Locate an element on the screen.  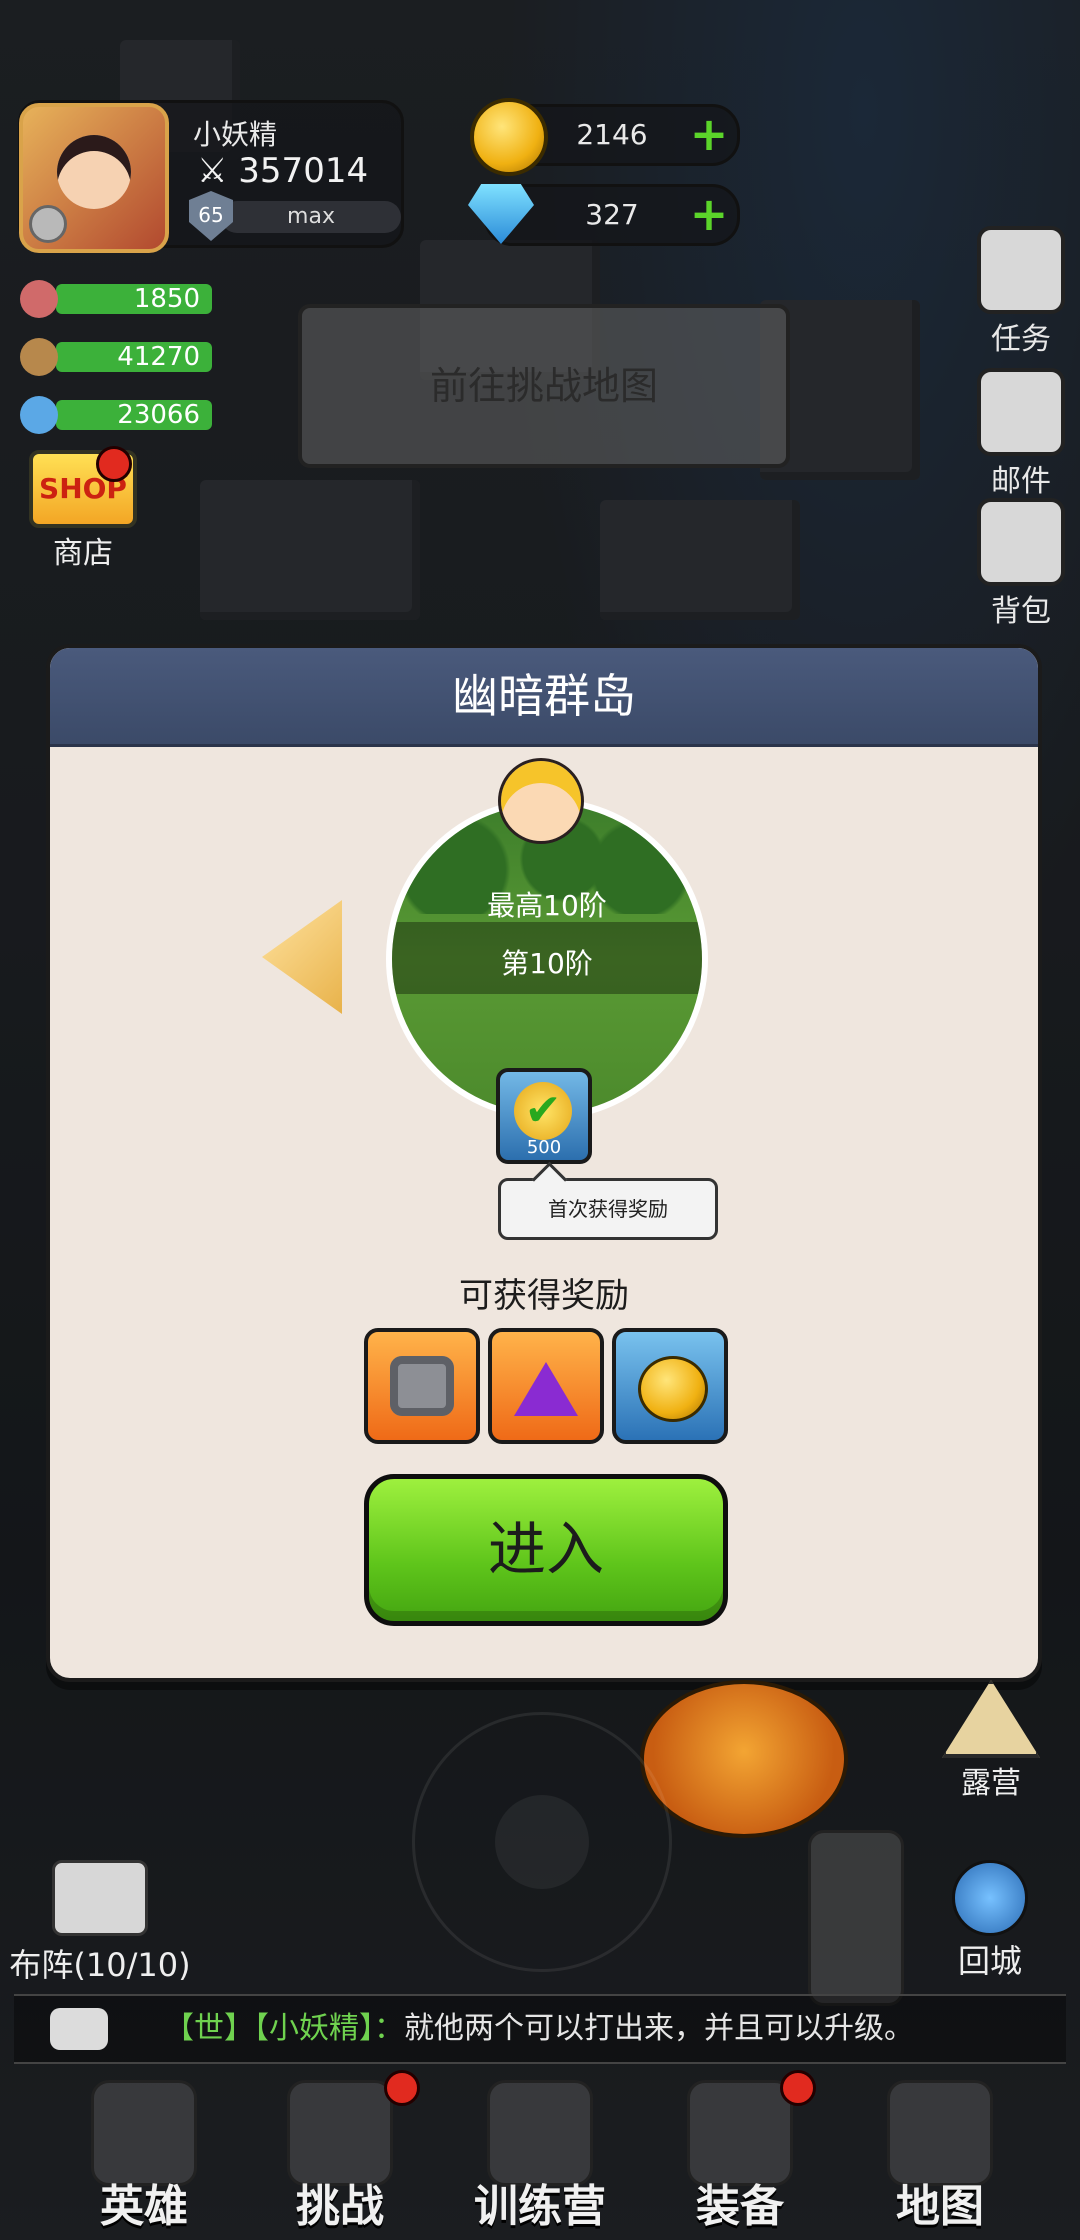
backpack-button: 背包 is located at coordinates (1021, 564).